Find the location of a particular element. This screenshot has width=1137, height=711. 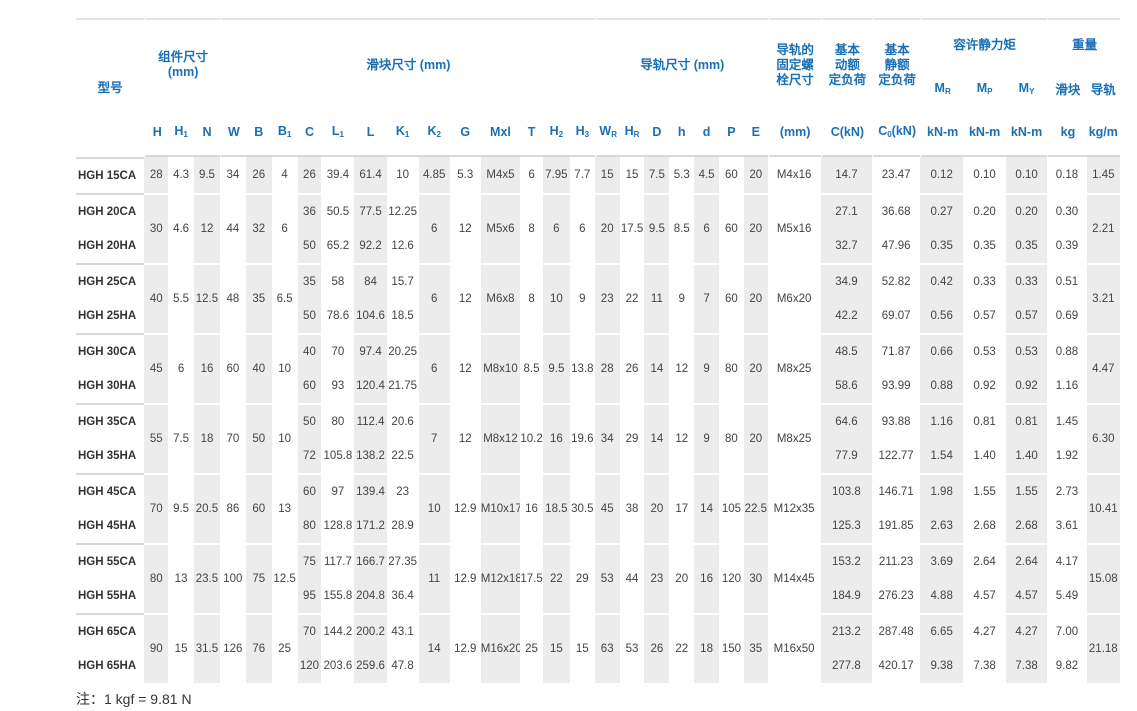

cell-h3: 29 is located at coordinates (582, 578).